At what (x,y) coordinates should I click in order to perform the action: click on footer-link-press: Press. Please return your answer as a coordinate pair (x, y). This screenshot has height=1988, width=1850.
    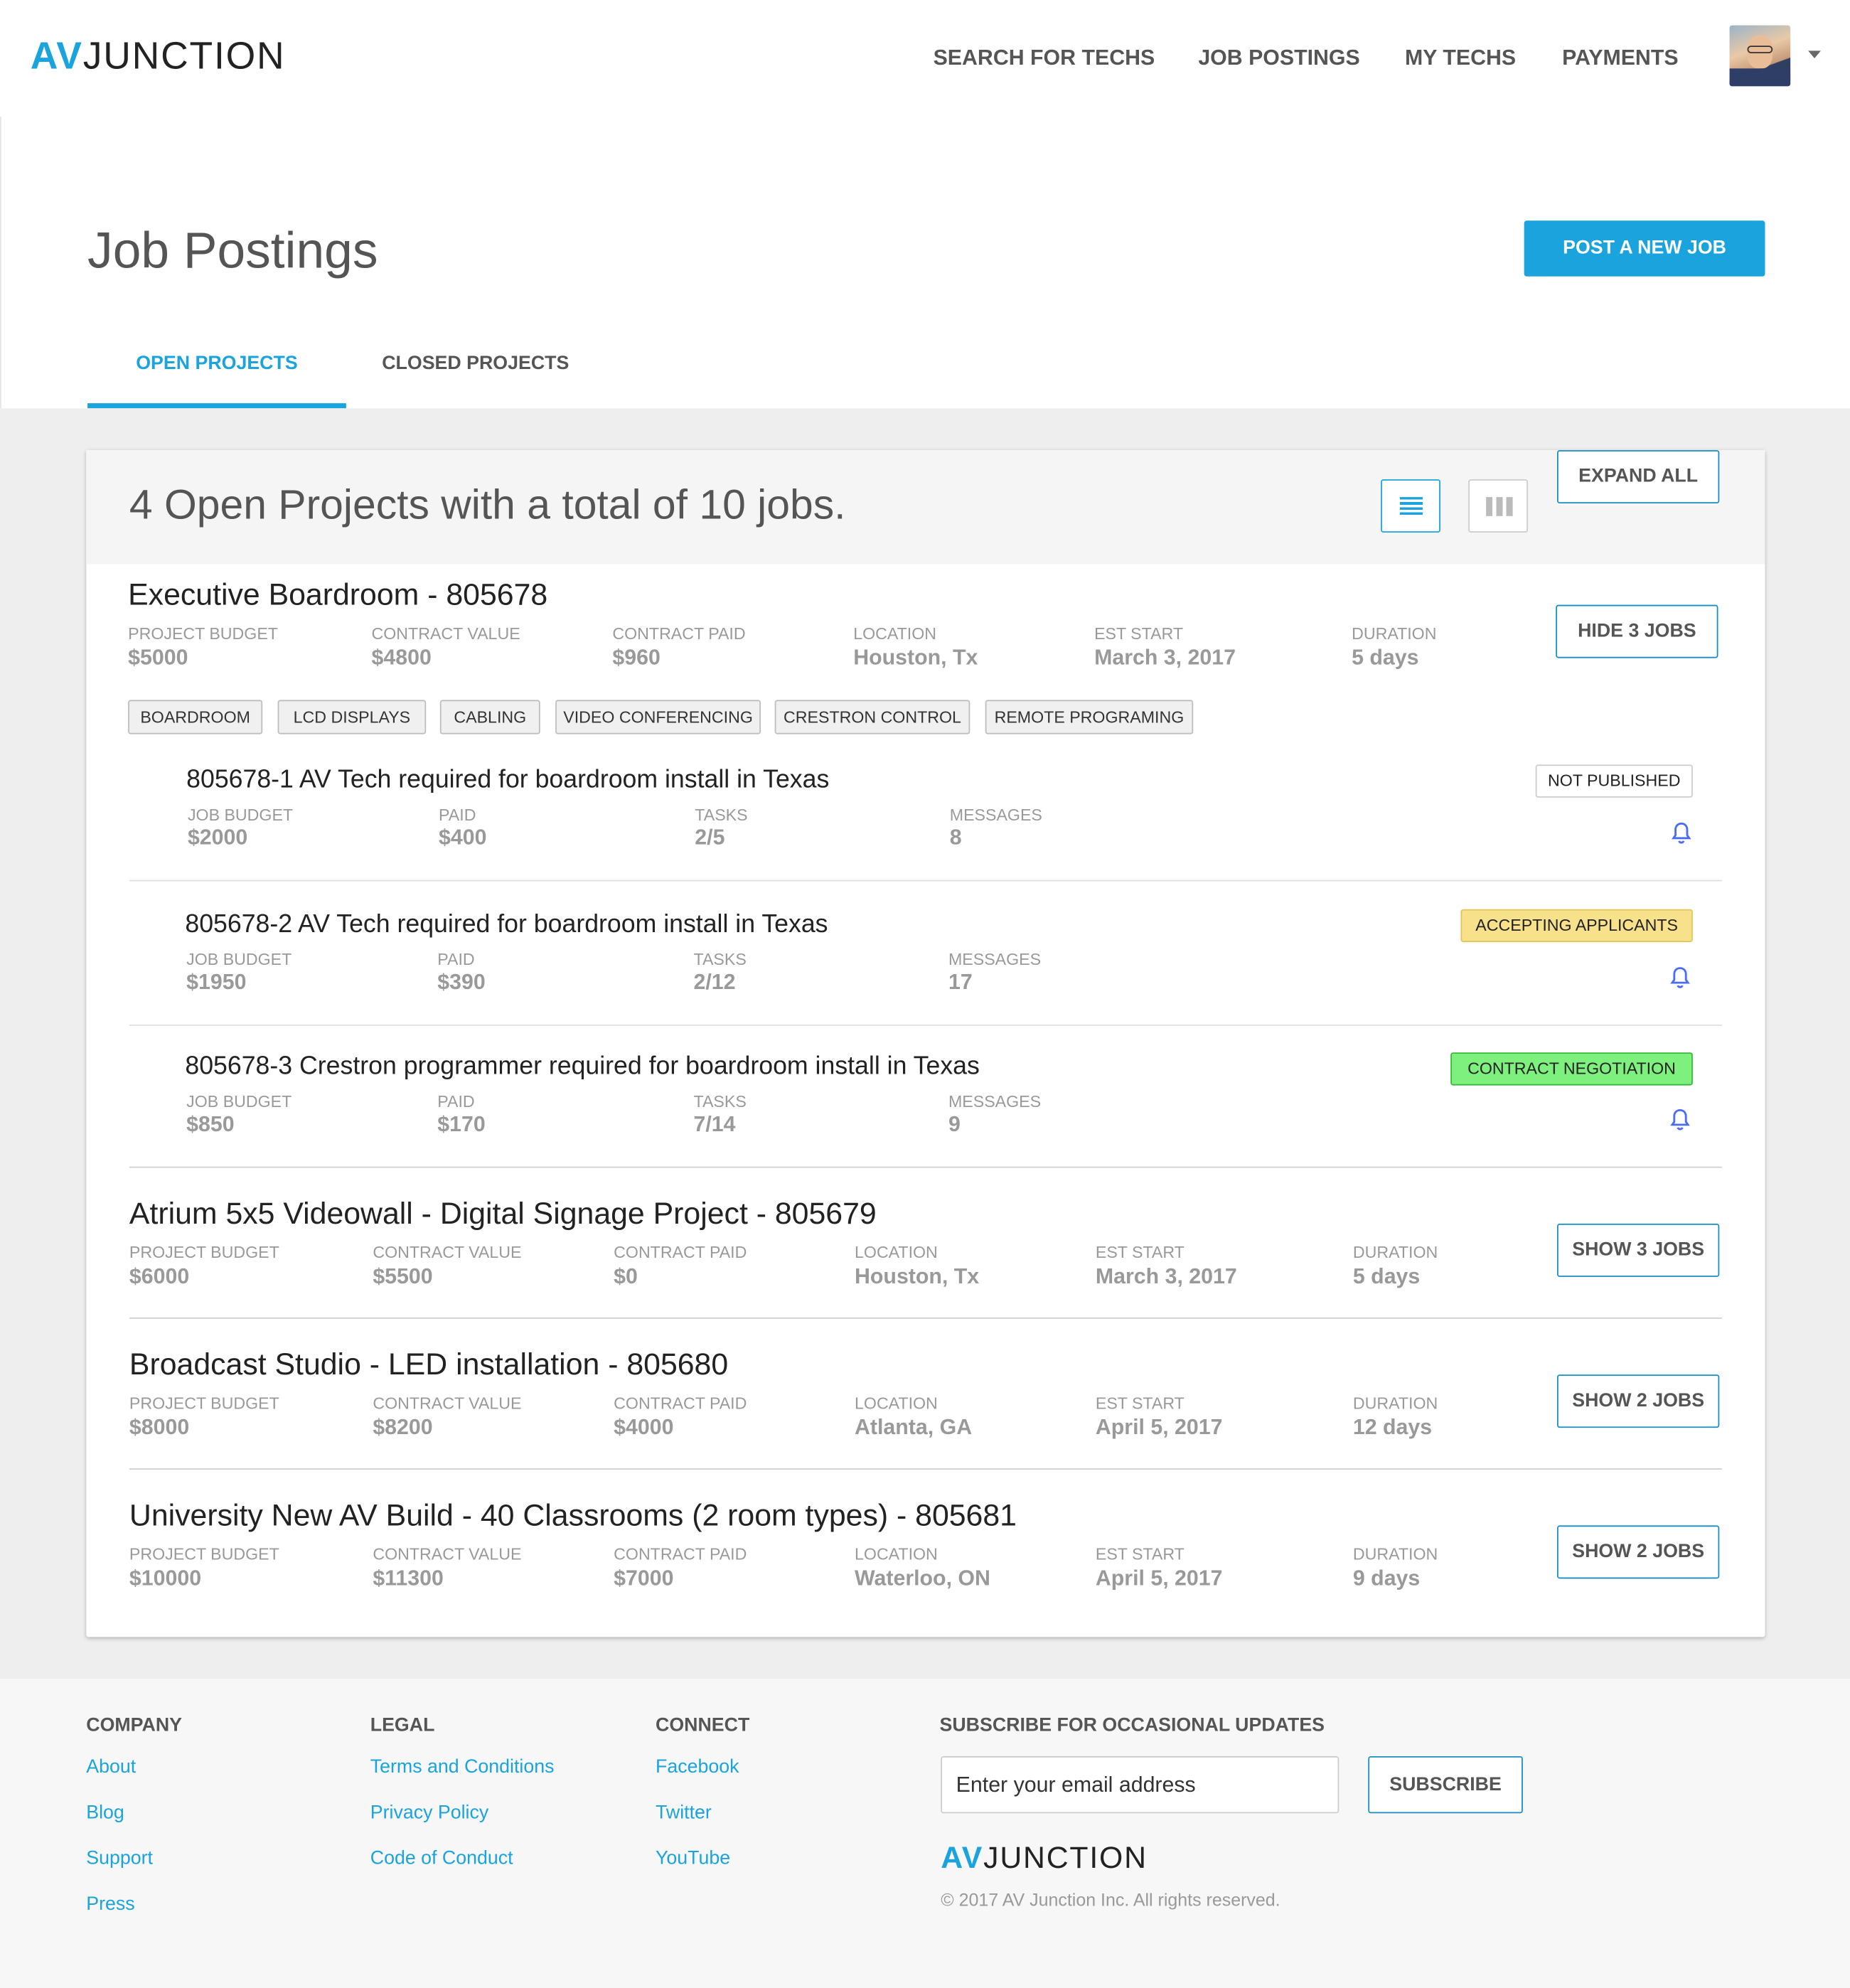
    Looking at the image, I should click on (110, 1904).